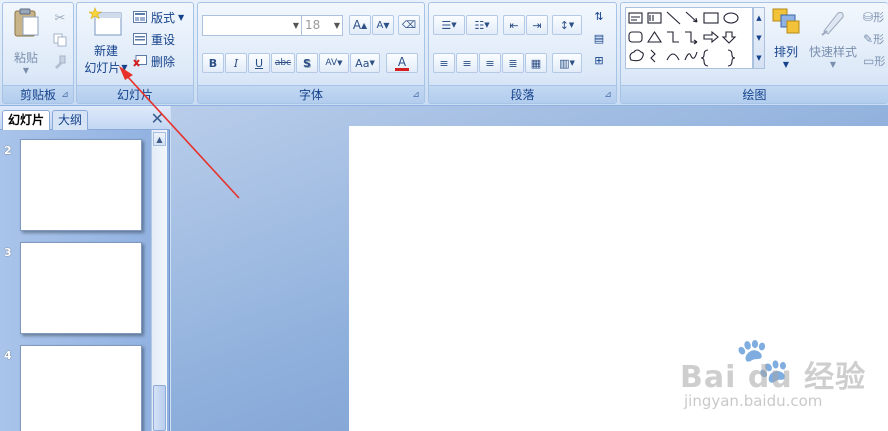  What do you see at coordinates (875, 17) in the screenshot?
I see `shape-fill-button: ⛁ 形` at bounding box center [875, 17].